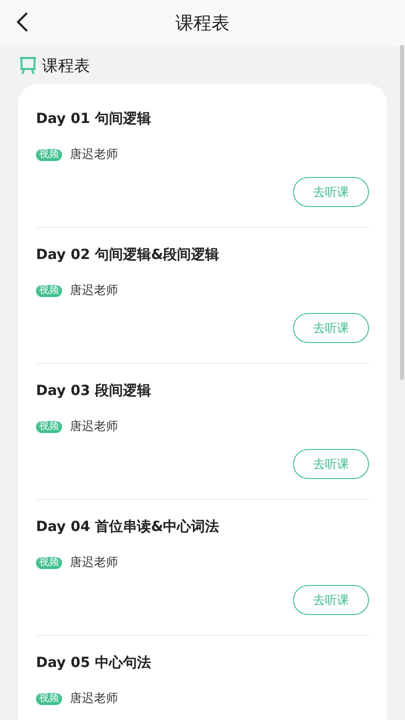 Image resolution: width=405 pixels, height=720 pixels. I want to click on lesson-title: Day 03 段间逻辑, so click(94, 391).